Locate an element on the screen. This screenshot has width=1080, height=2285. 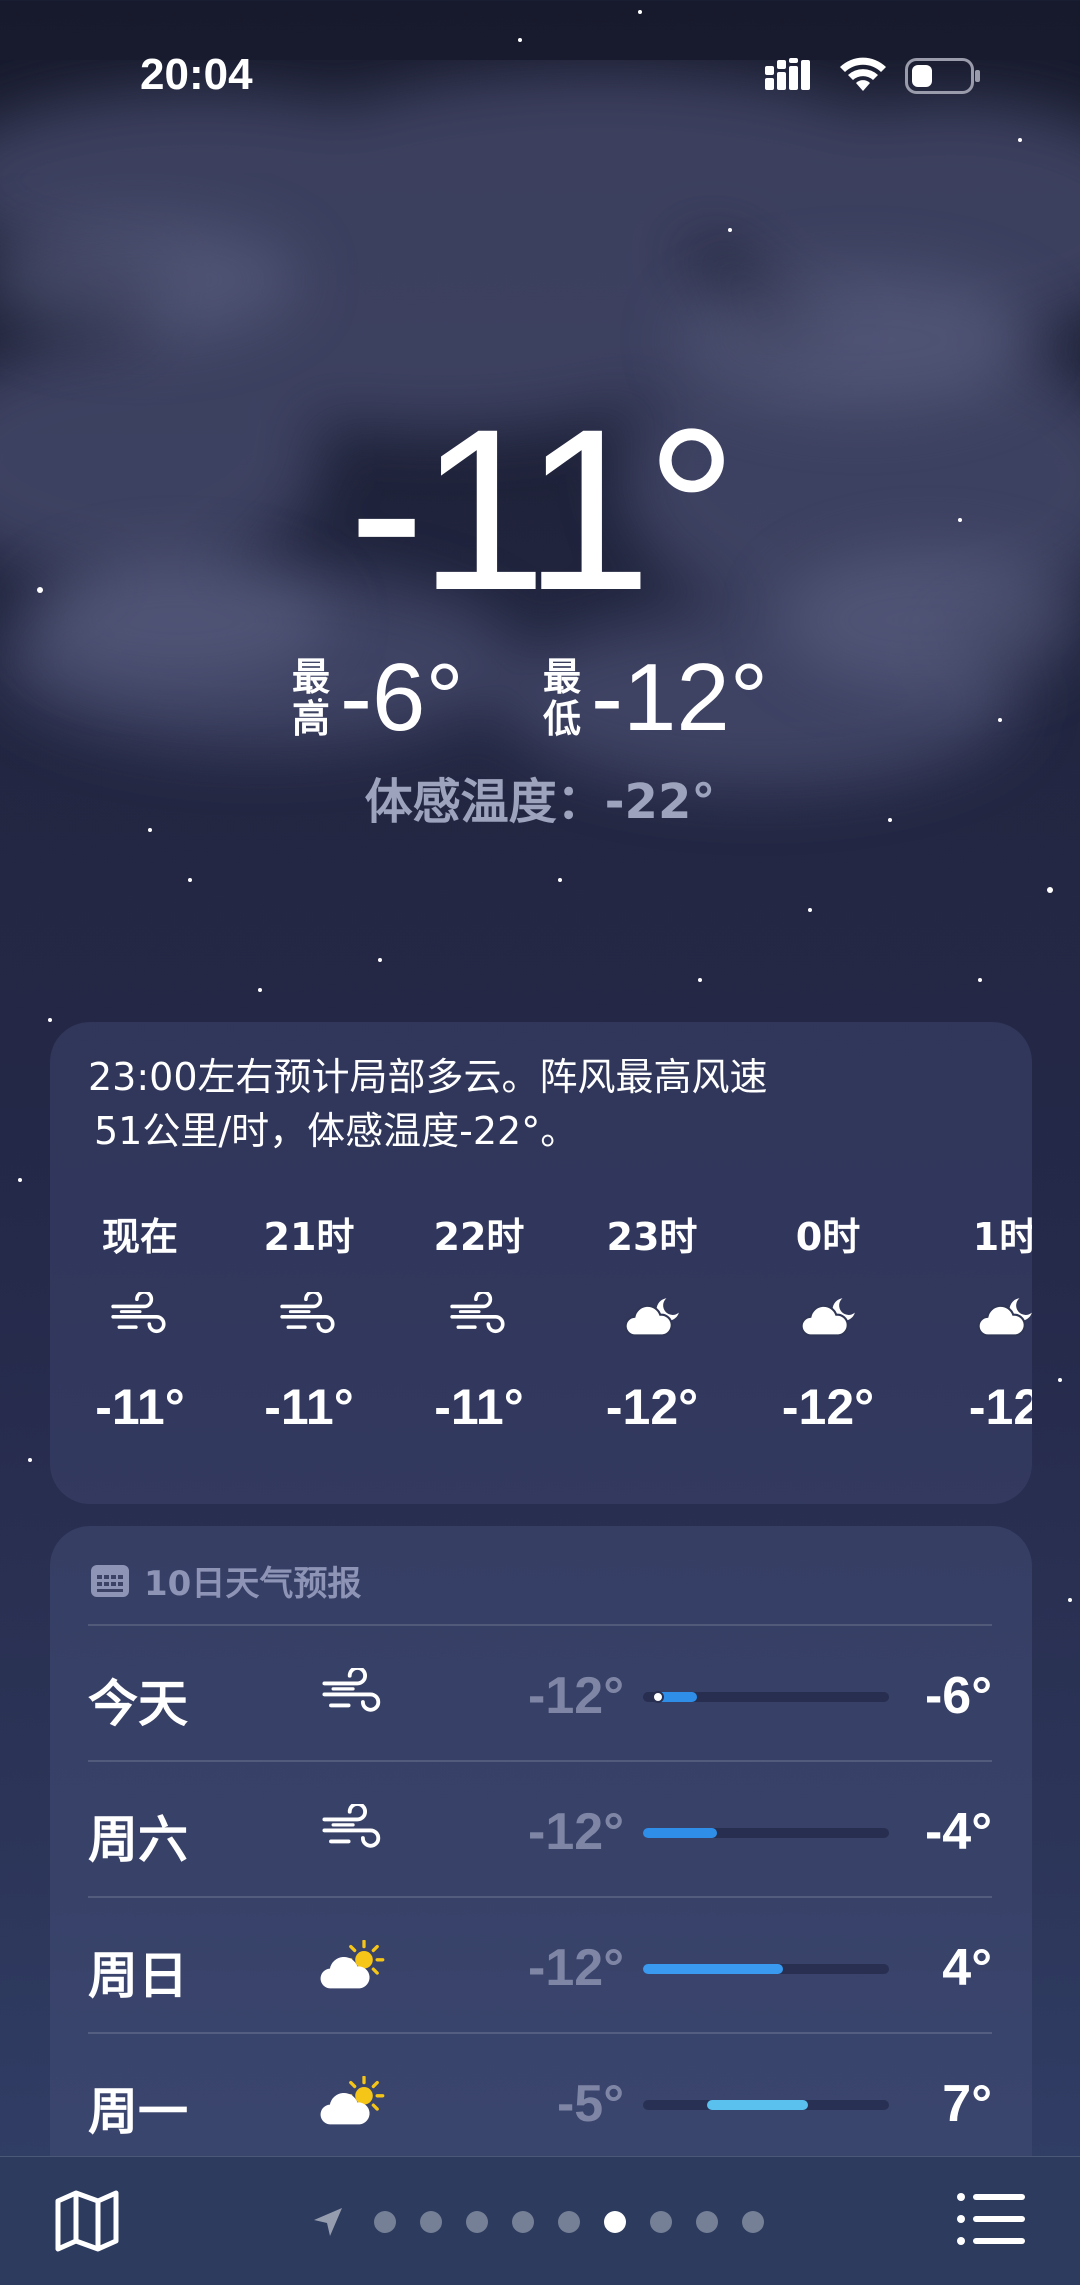
current-temperature: -11° is located at coordinates (542, 509).